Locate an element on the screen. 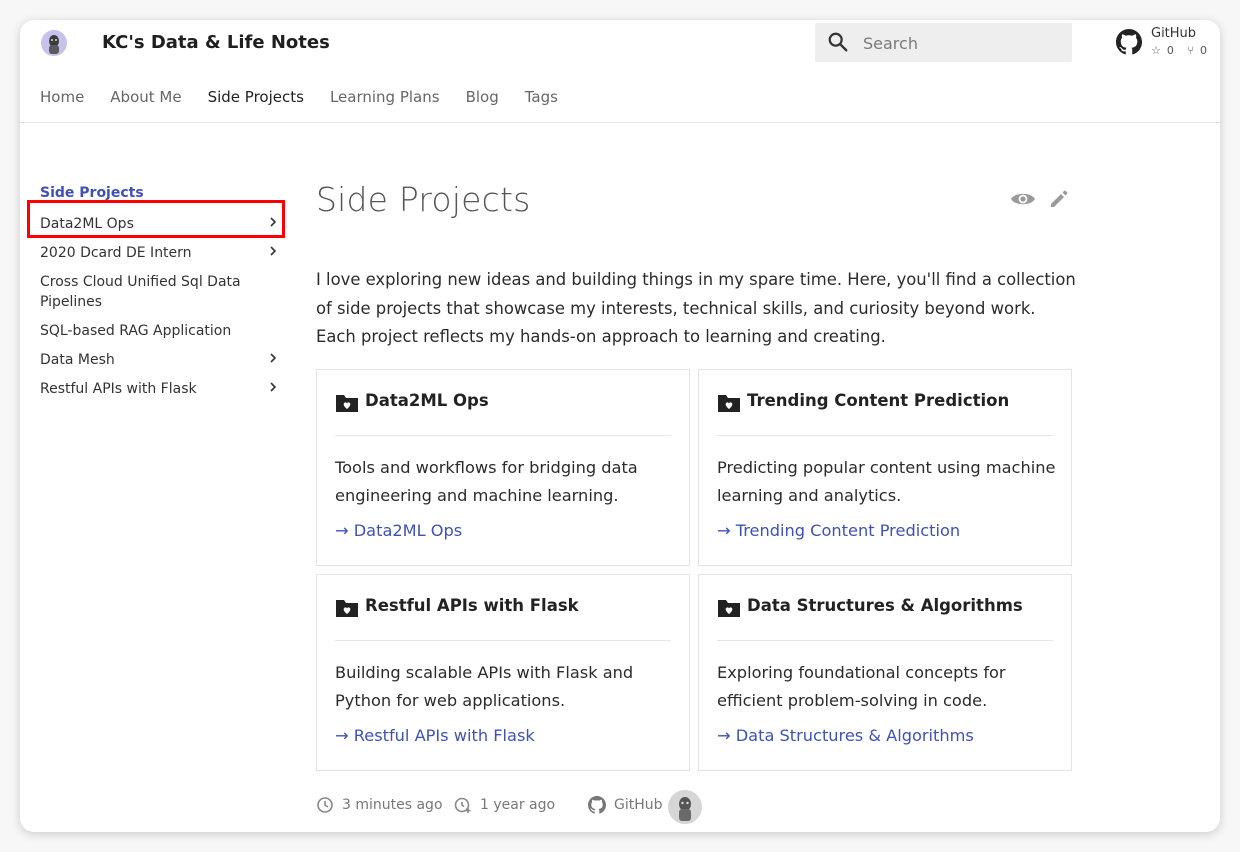  page-title: Side Projects is located at coordinates (423, 199).